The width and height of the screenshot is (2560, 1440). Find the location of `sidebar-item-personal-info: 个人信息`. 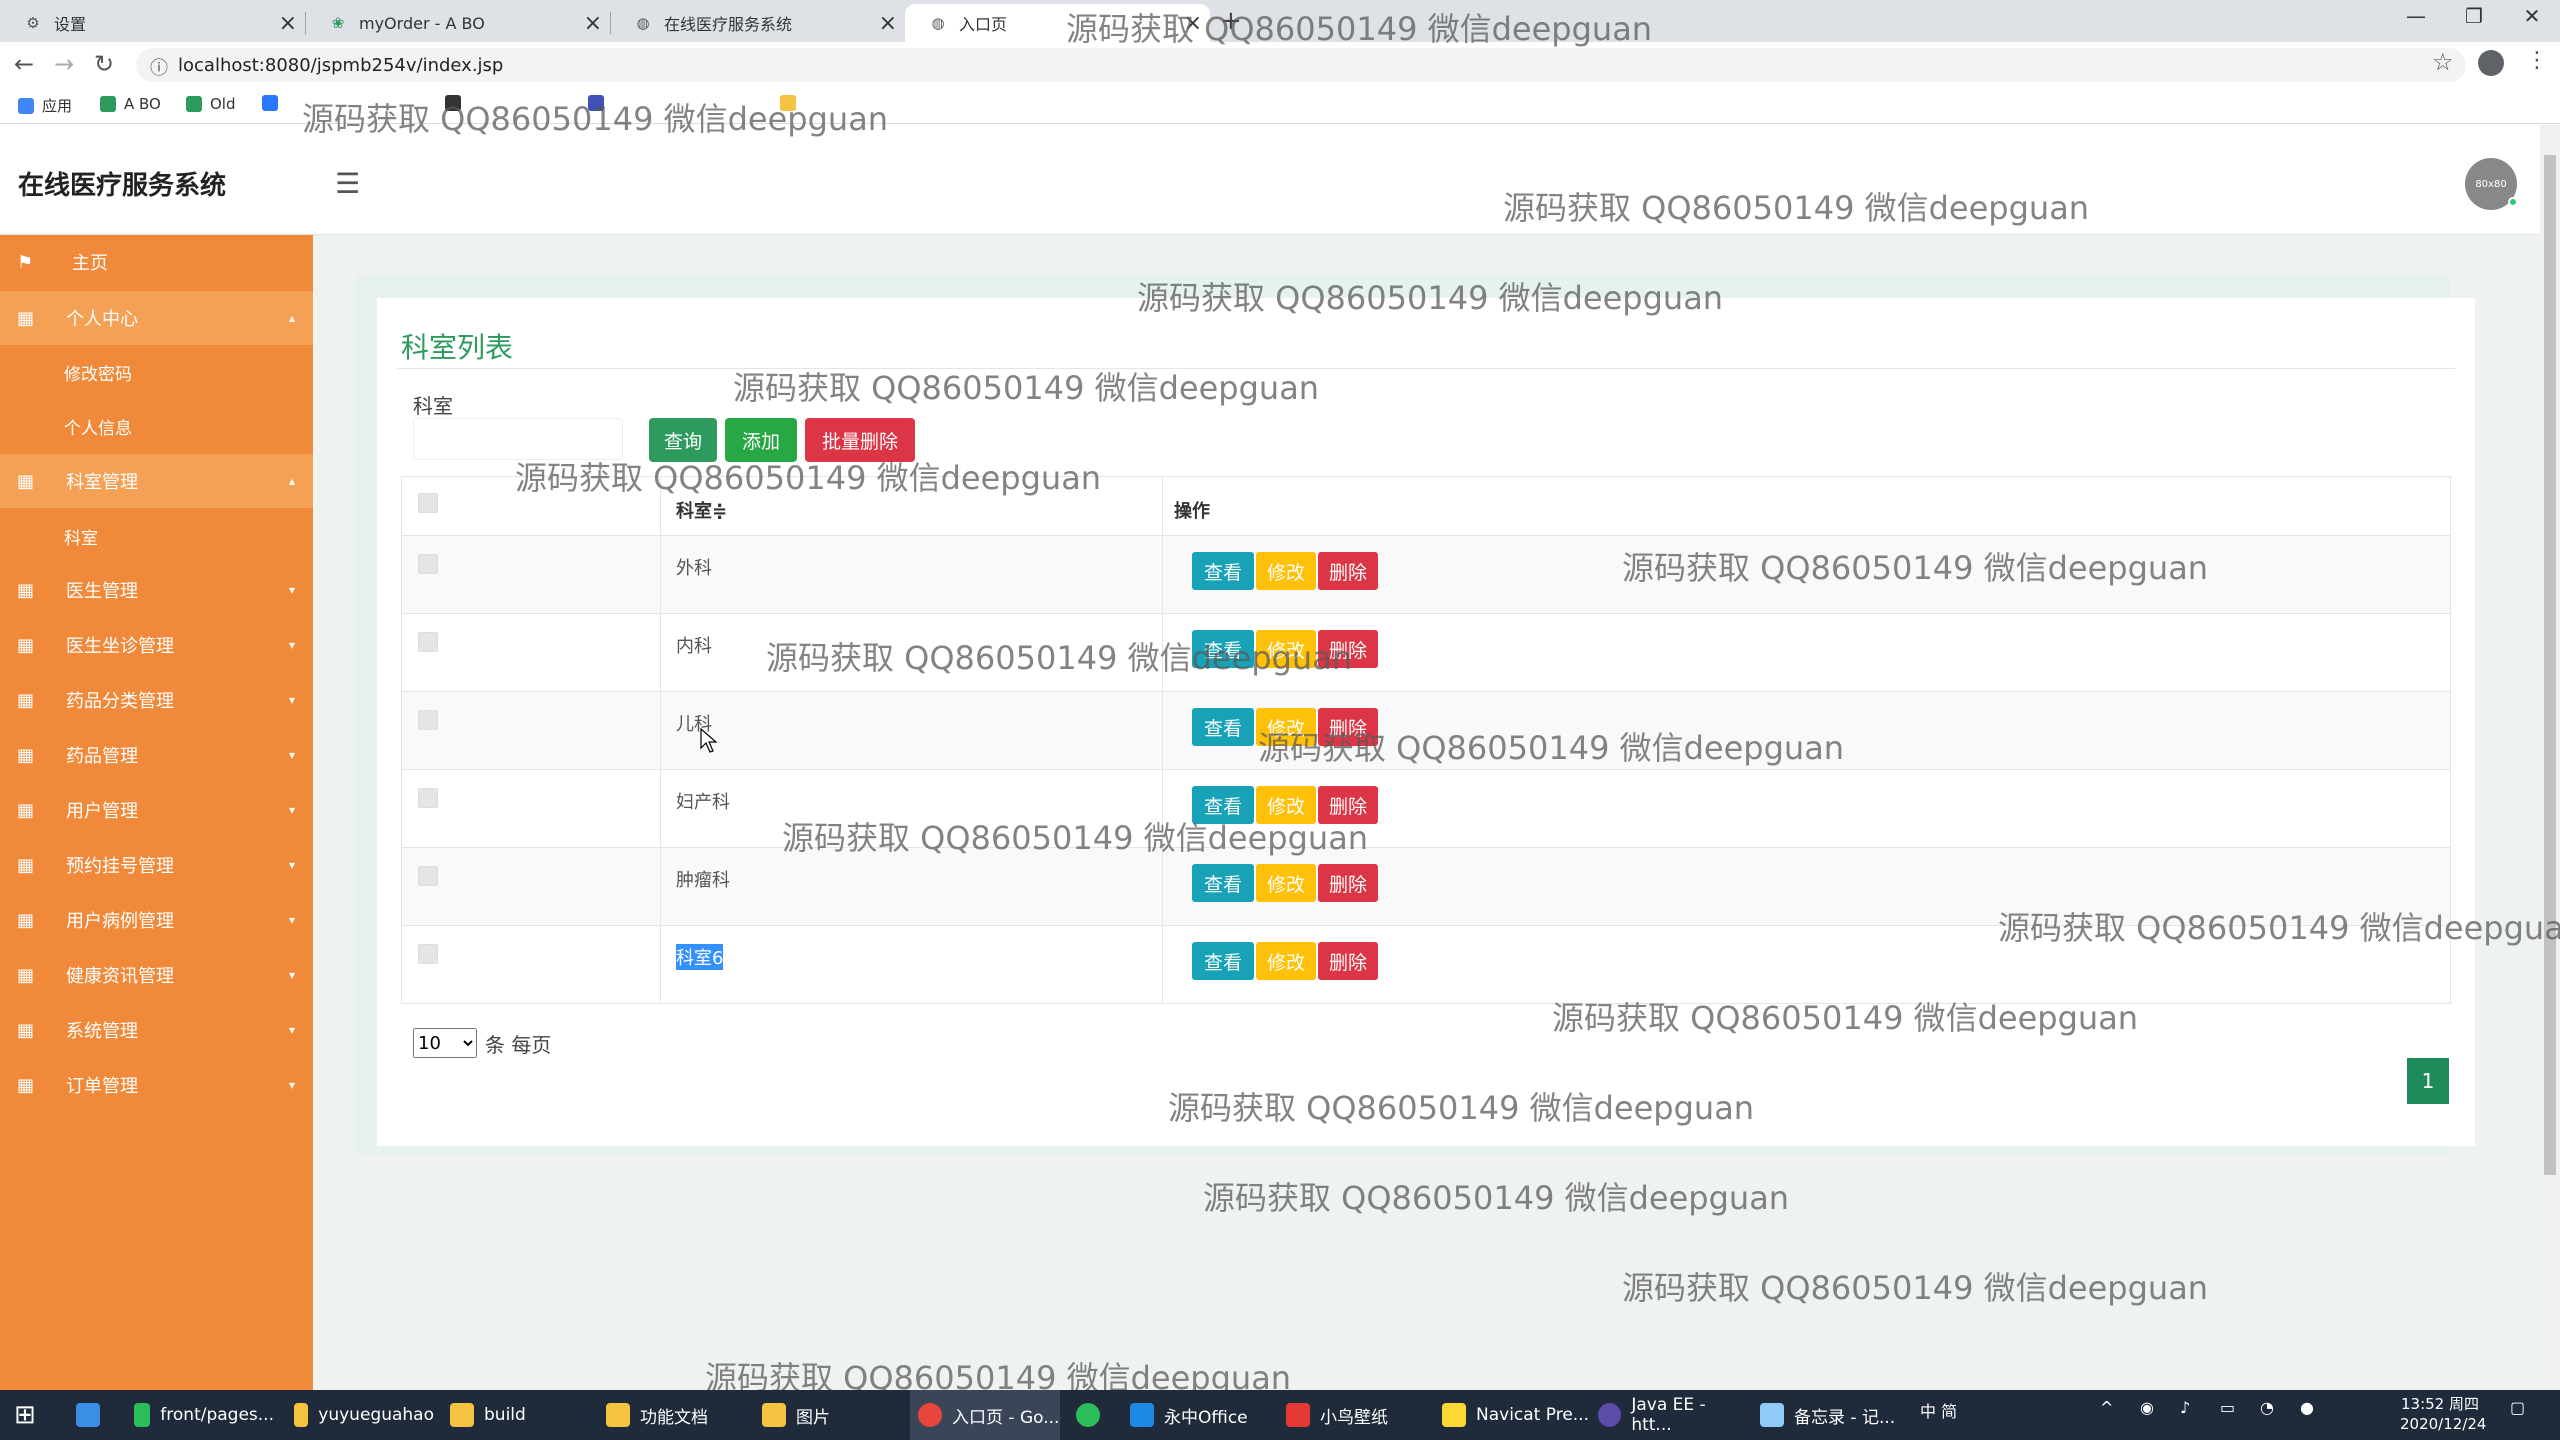

sidebar-item-personal-info: 个人信息 is located at coordinates (156, 426).